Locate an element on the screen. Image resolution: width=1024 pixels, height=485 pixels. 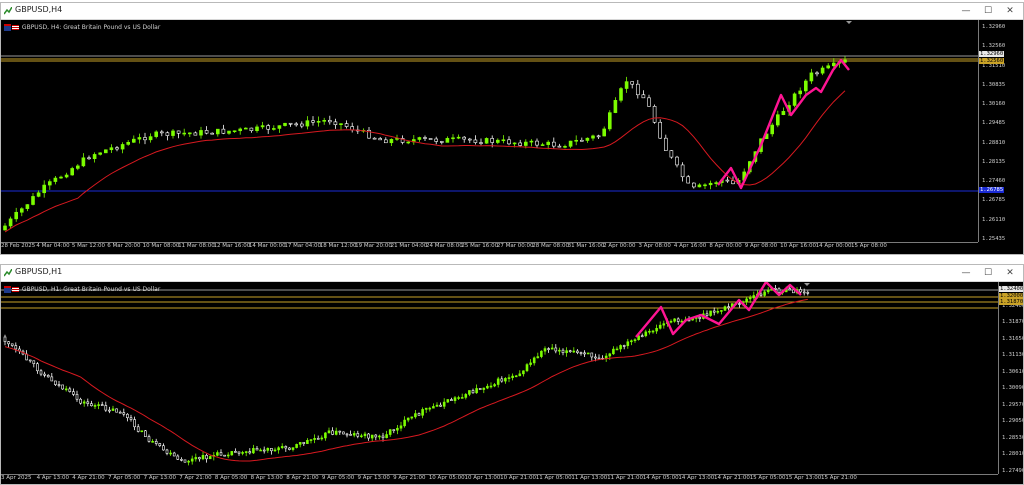
us-flag-icon is located at coordinates (15, 289).